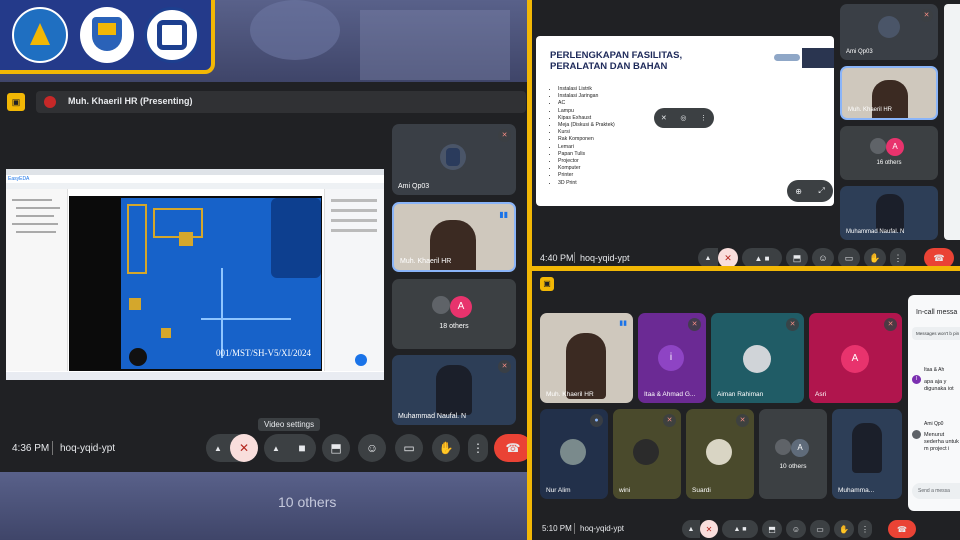 This screenshot has height=540, width=960. Describe the element at coordinates (586, 118) in the screenshot. I see `slide-bullet-item: Kipas Exhaust` at that location.